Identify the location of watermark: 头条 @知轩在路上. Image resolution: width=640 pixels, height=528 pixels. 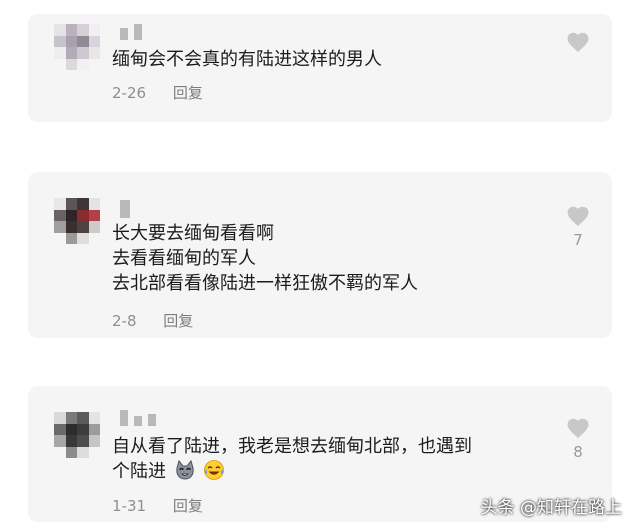
(551, 508).